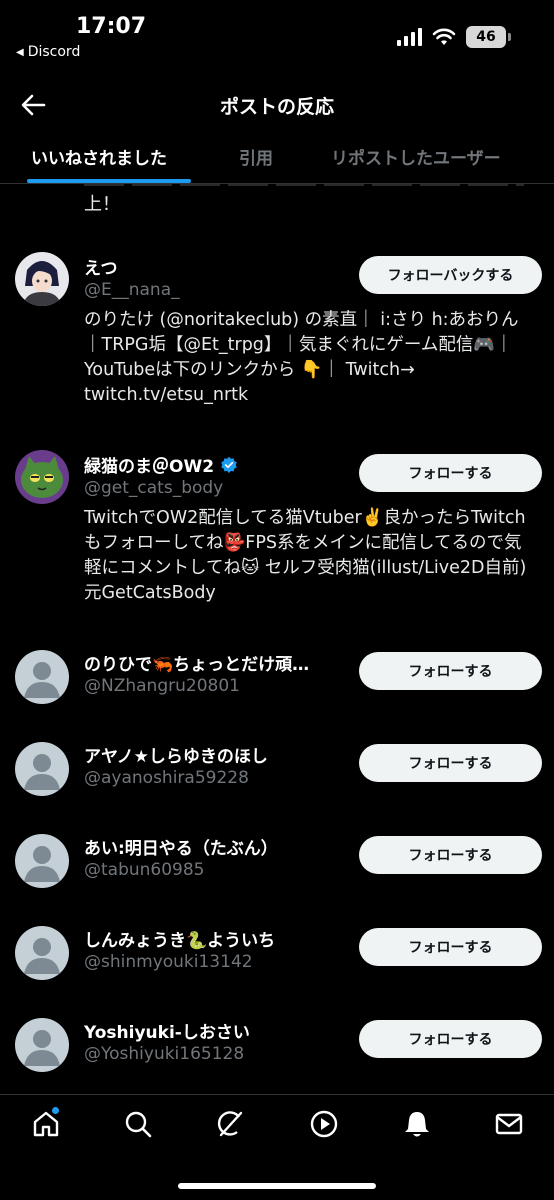 Image resolution: width=554 pixels, height=1200 pixels. I want to click on page-title: ポストの反応, so click(276, 107).